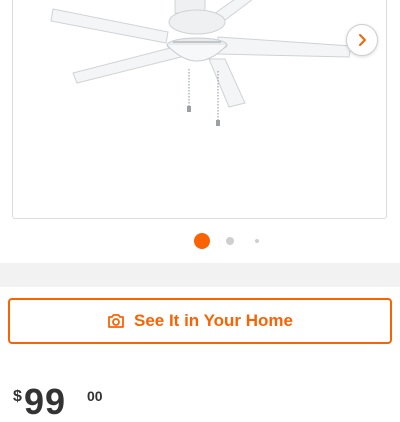 This screenshot has height=422, width=400. I want to click on carousel-dots, so click(200, 241).